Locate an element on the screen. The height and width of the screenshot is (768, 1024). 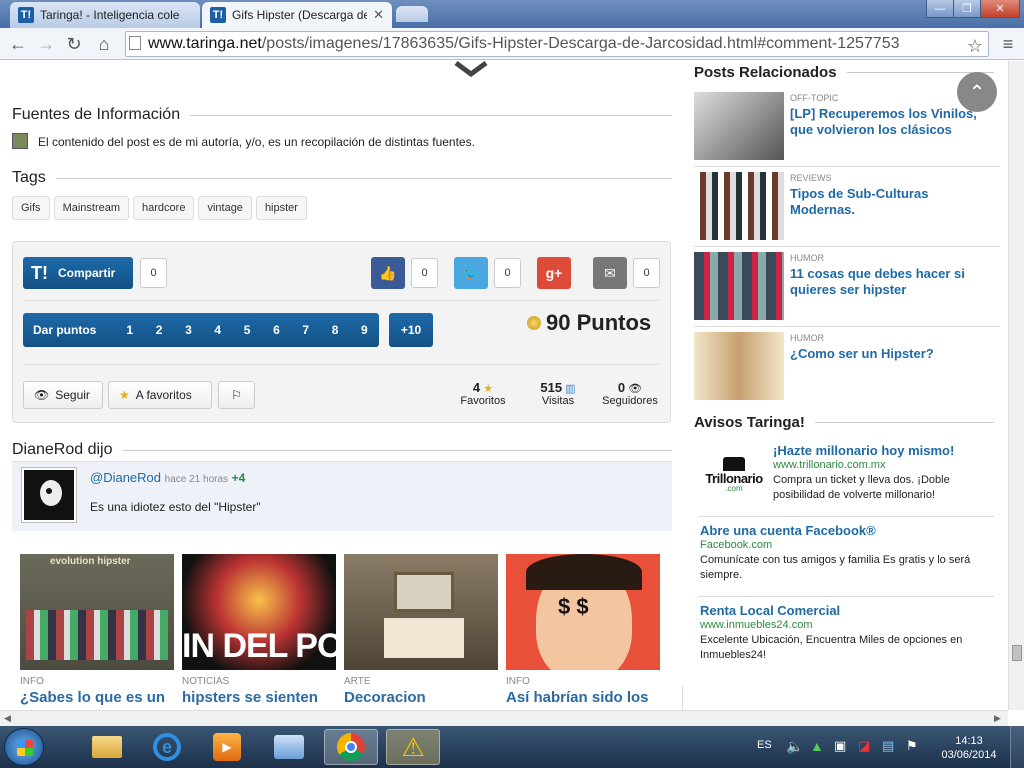
internet-explorer-icon: e is located at coordinates (167, 747).